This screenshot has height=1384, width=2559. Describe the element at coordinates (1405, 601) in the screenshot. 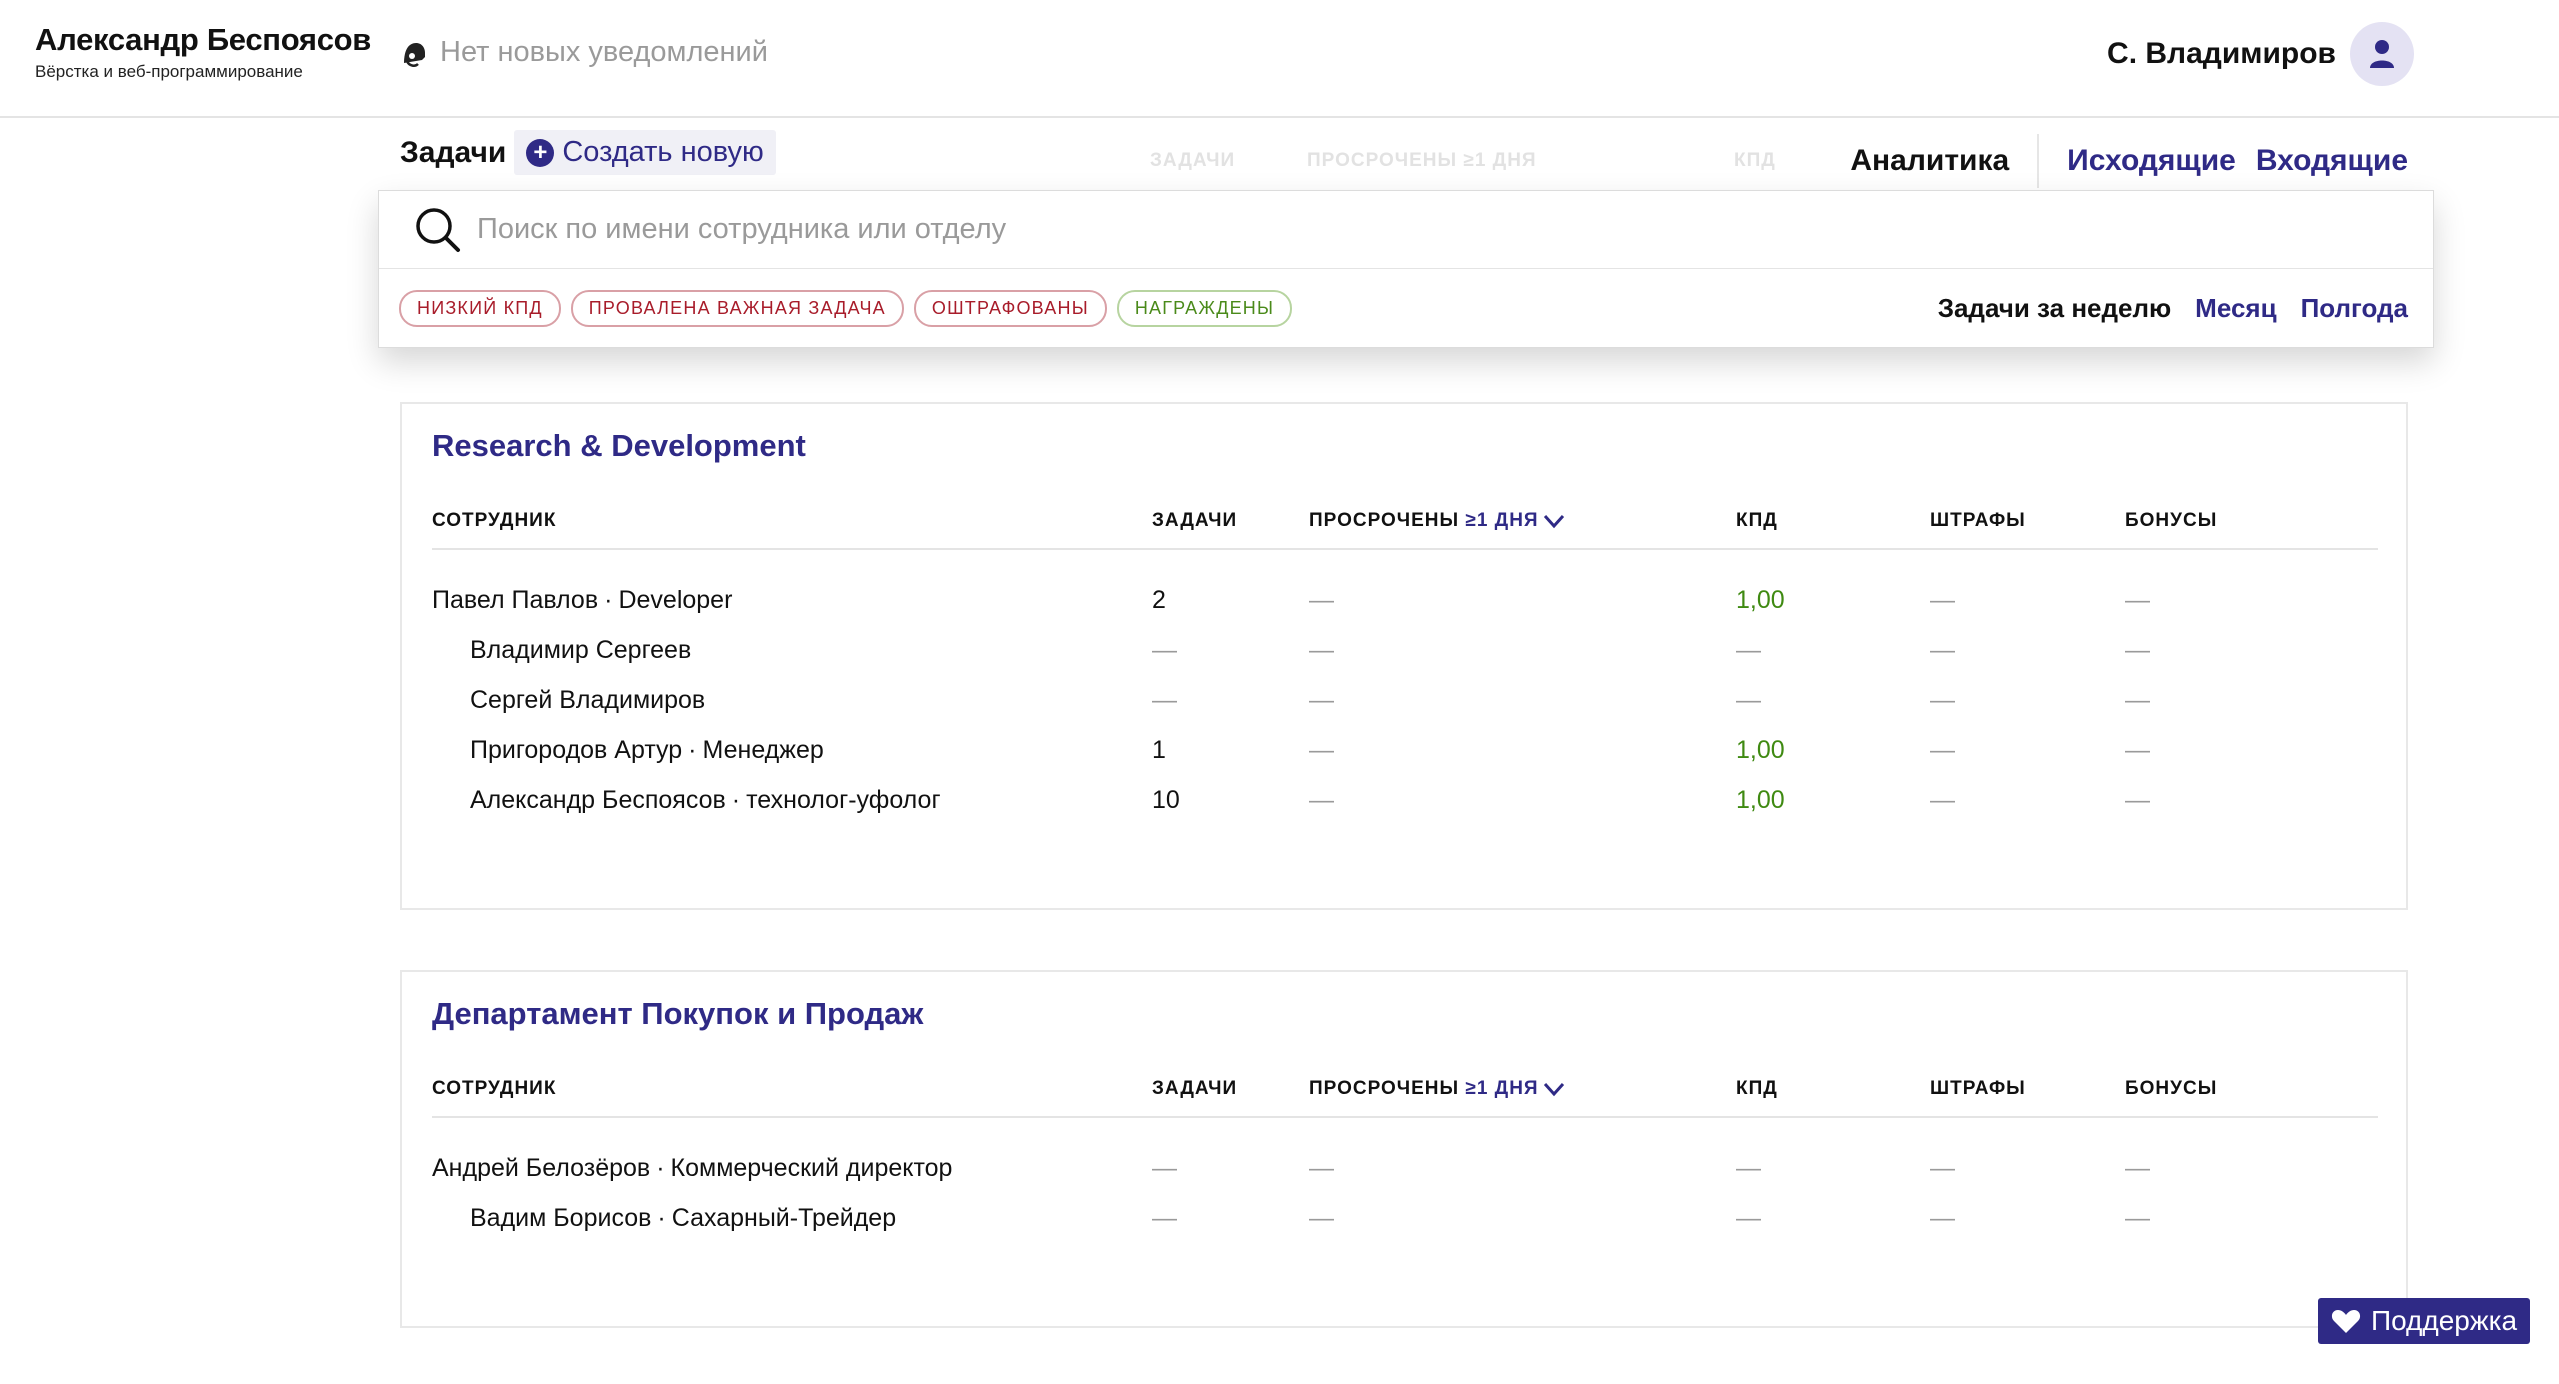

I see `table-row: Павел Павлов · Developer 2 — 1,00 — —` at that location.